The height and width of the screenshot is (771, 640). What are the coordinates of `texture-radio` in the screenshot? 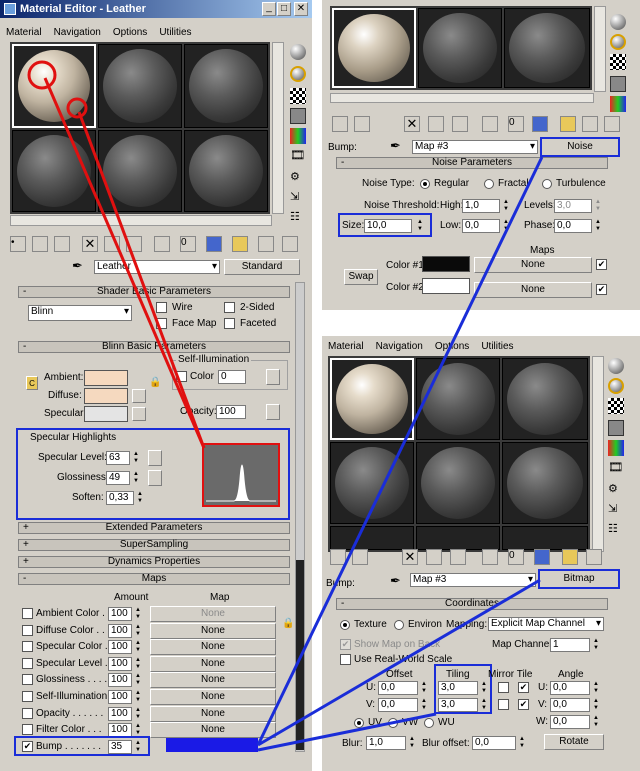 It's located at (345, 625).